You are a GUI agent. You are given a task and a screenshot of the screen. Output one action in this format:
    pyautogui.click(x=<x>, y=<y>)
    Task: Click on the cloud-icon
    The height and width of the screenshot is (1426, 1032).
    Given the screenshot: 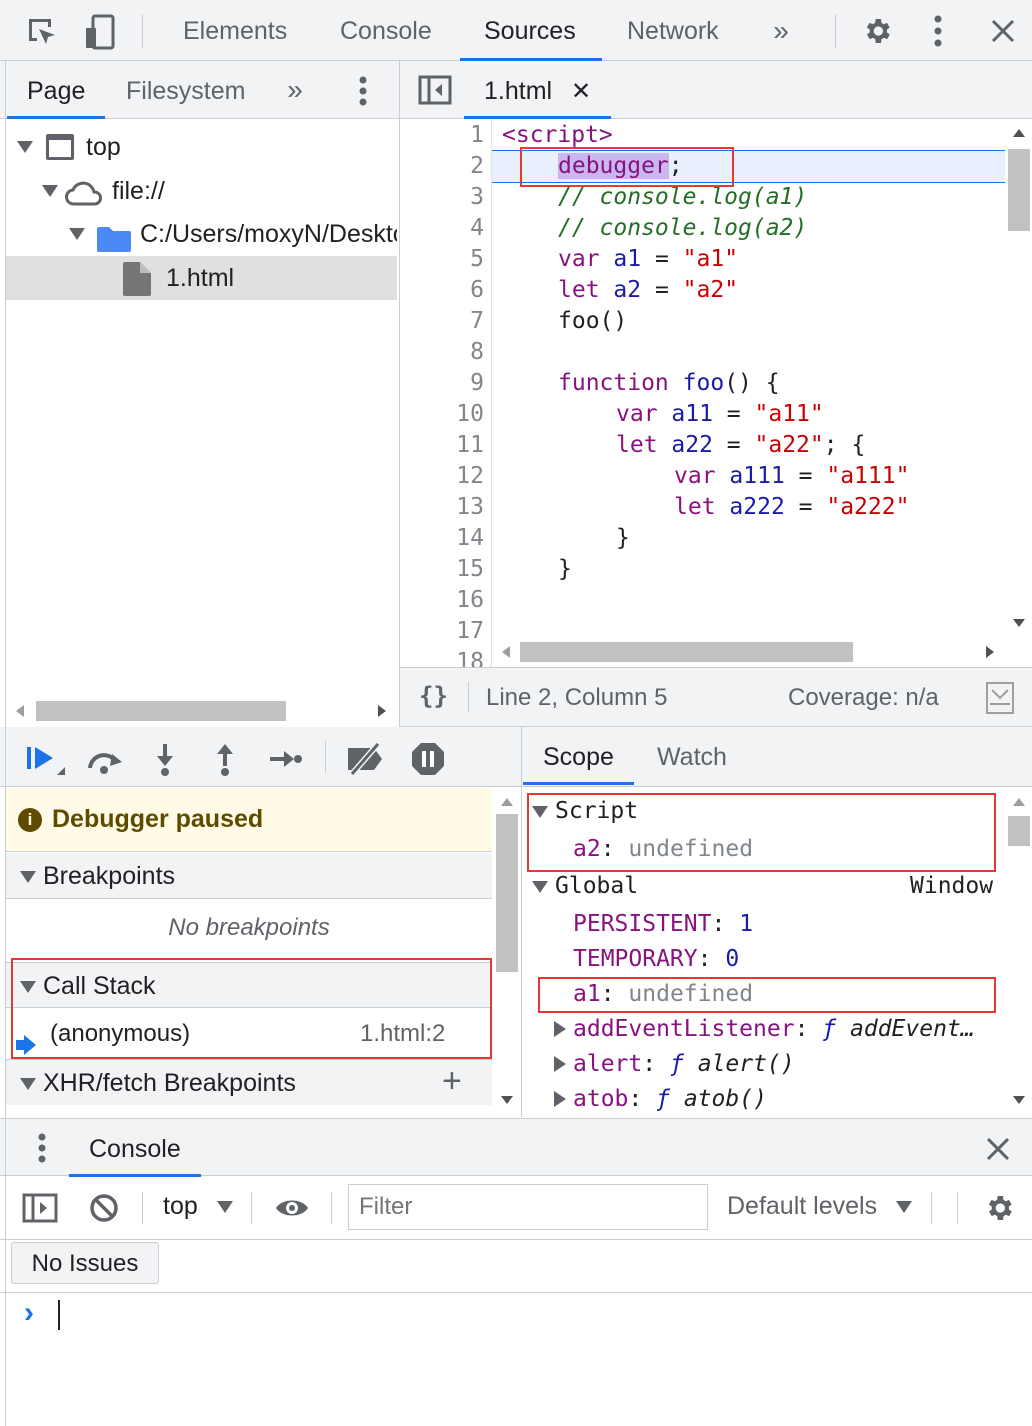 What is the action you would take?
    pyautogui.click(x=84, y=195)
    